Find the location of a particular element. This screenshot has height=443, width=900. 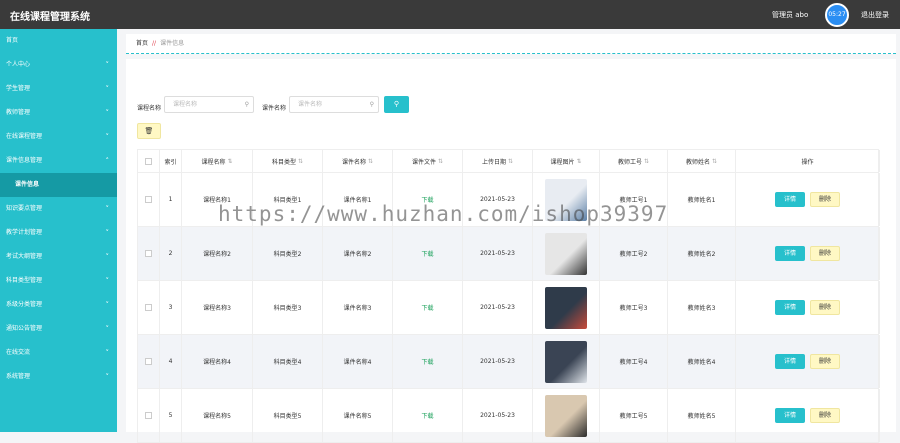

sidebar-item: 课件信息管理 ˄ is located at coordinates (58, 161).